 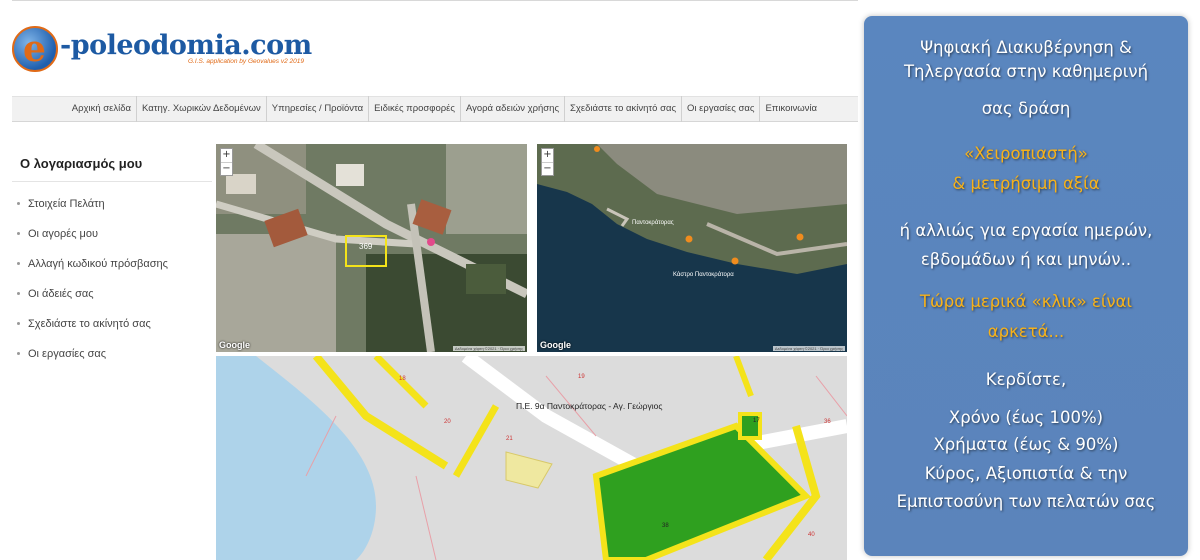 I want to click on sidebar-item-change-password: Αλλαγή κωδικού πρόσβασης, so click(x=112, y=269).